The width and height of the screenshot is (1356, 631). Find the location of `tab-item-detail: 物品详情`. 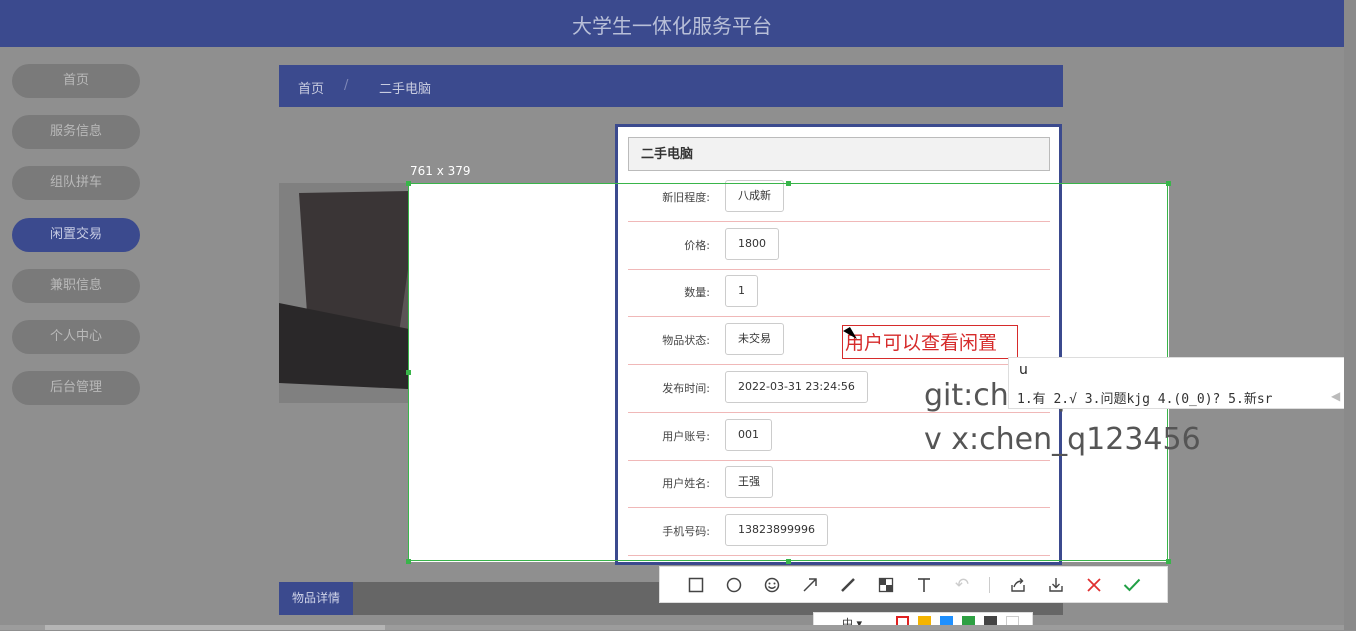

tab-item-detail: 物品详情 is located at coordinates (316, 598).